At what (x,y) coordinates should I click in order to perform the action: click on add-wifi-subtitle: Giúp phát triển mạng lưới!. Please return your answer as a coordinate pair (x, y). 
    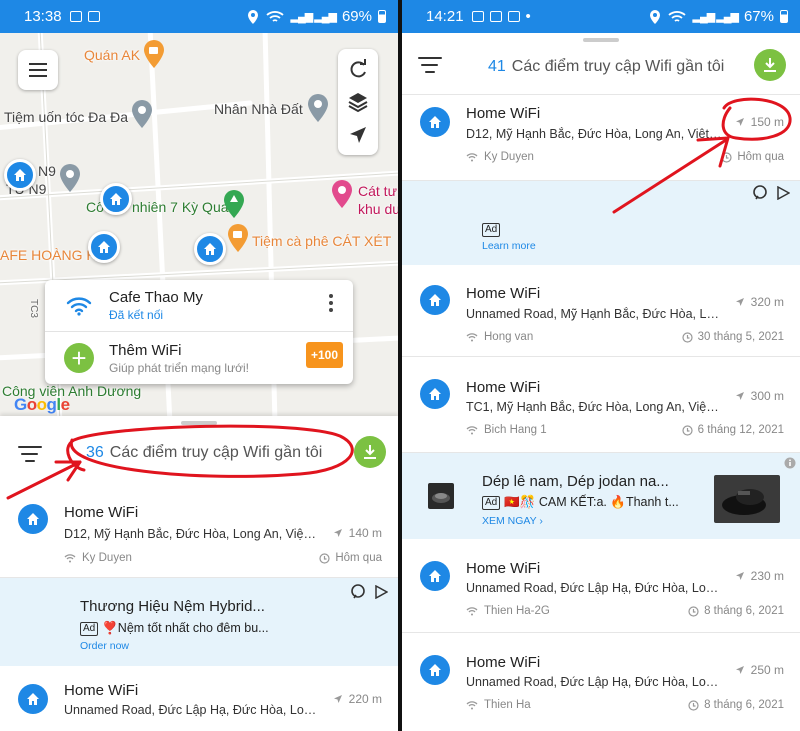
    Looking at the image, I should click on (179, 367).